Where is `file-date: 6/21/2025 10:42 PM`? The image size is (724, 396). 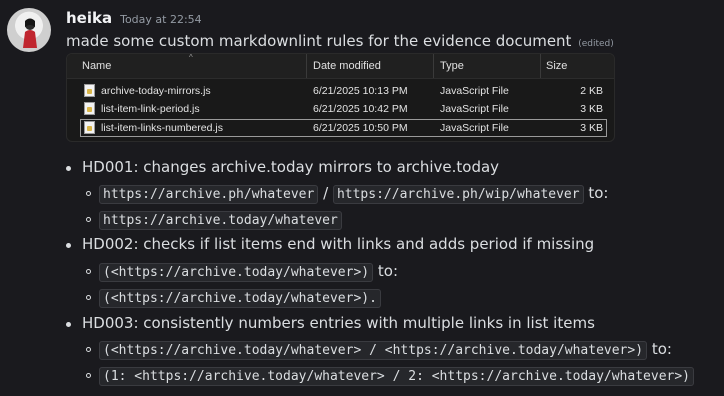 file-date: 6/21/2025 10:42 PM is located at coordinates (360, 109).